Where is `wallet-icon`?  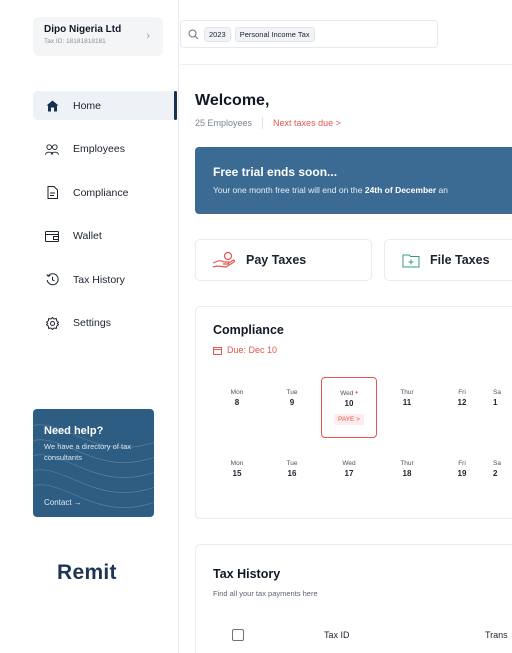
wallet-icon is located at coordinates (52, 236).